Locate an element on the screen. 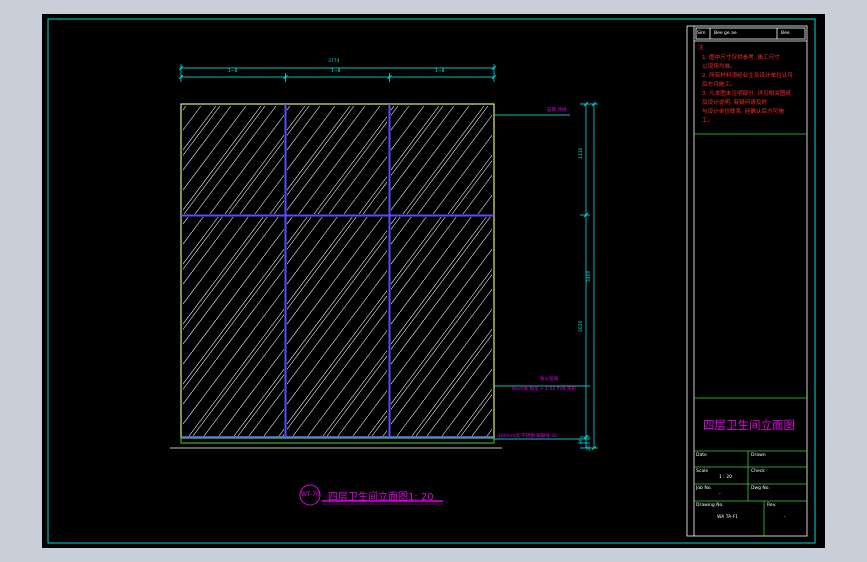 The width and height of the screenshot is (867, 562). tb-header-1: Sim is located at coordinates (701, 33).